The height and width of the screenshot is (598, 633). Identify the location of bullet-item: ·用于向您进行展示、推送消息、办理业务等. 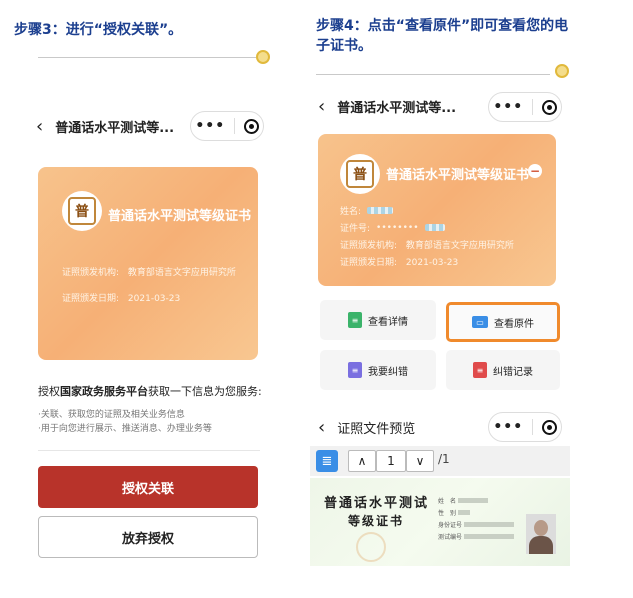
(125, 429).